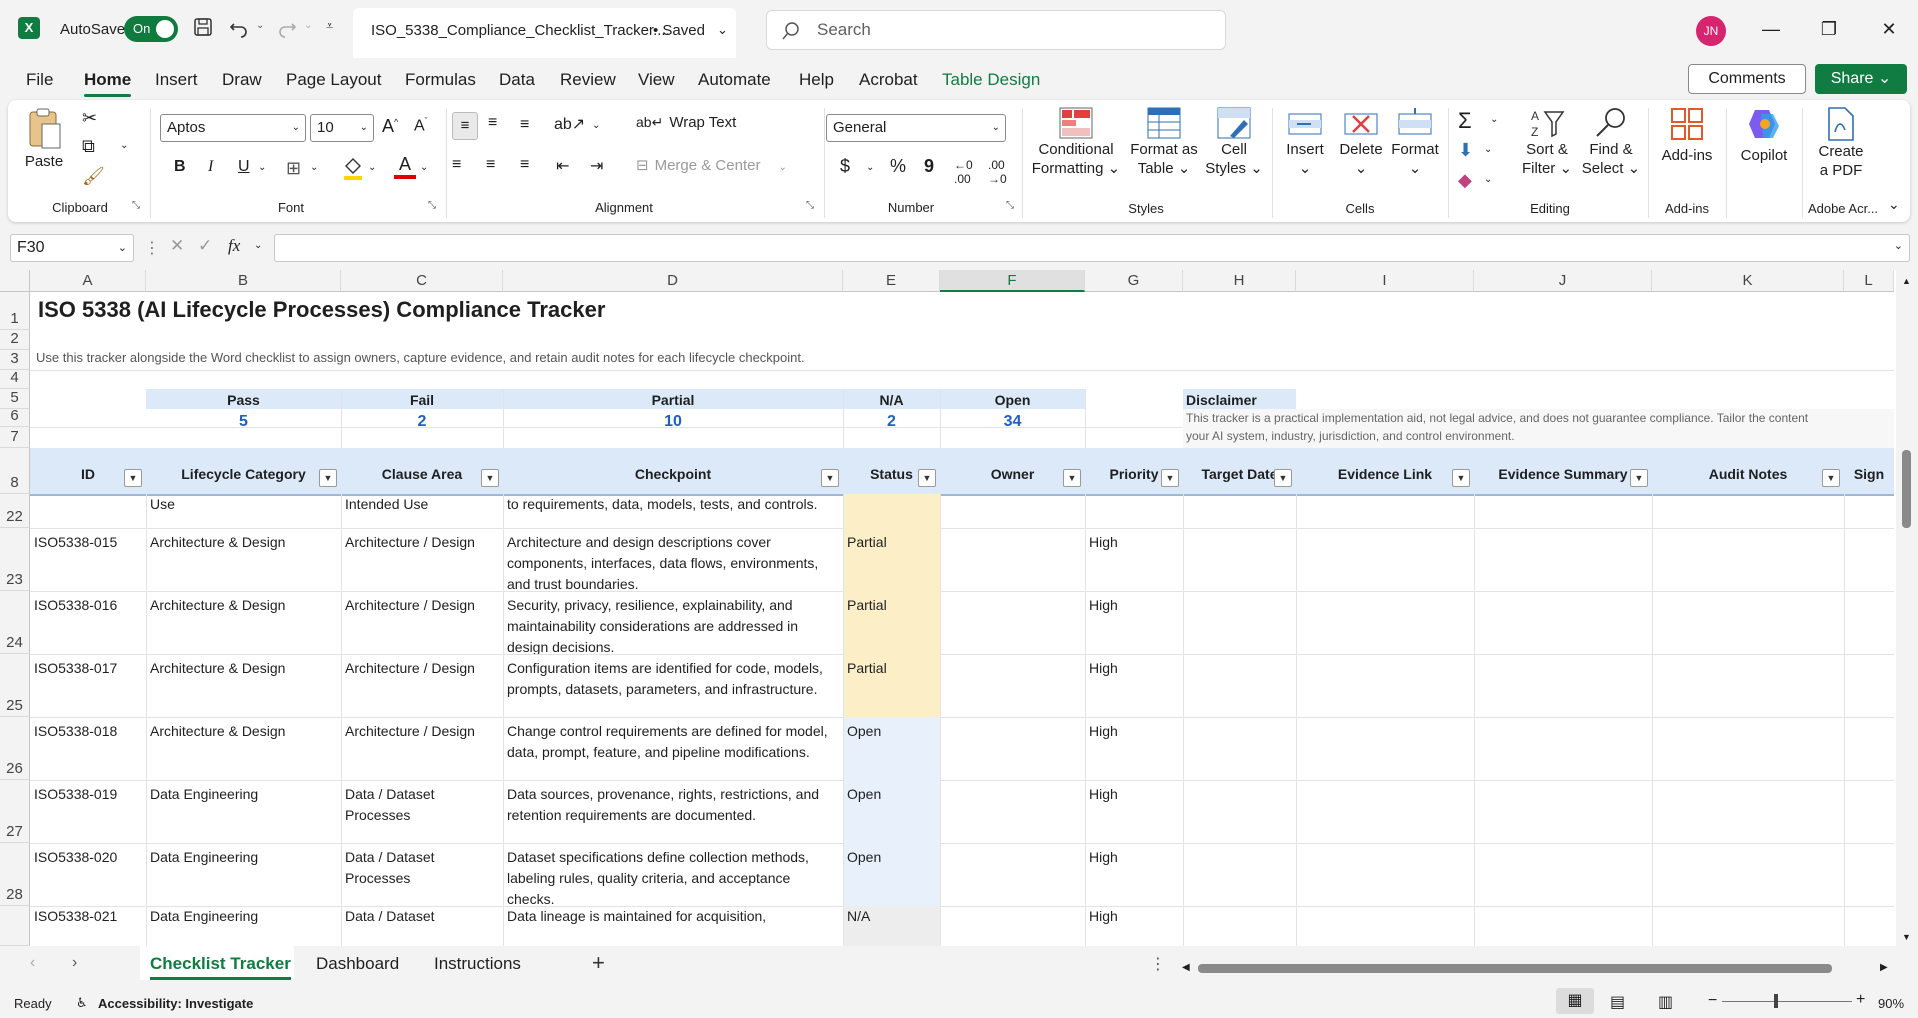 The height and width of the screenshot is (1018, 1918). What do you see at coordinates (258, 245) in the screenshot?
I see `function-dropdown-icon: ⌄` at bounding box center [258, 245].